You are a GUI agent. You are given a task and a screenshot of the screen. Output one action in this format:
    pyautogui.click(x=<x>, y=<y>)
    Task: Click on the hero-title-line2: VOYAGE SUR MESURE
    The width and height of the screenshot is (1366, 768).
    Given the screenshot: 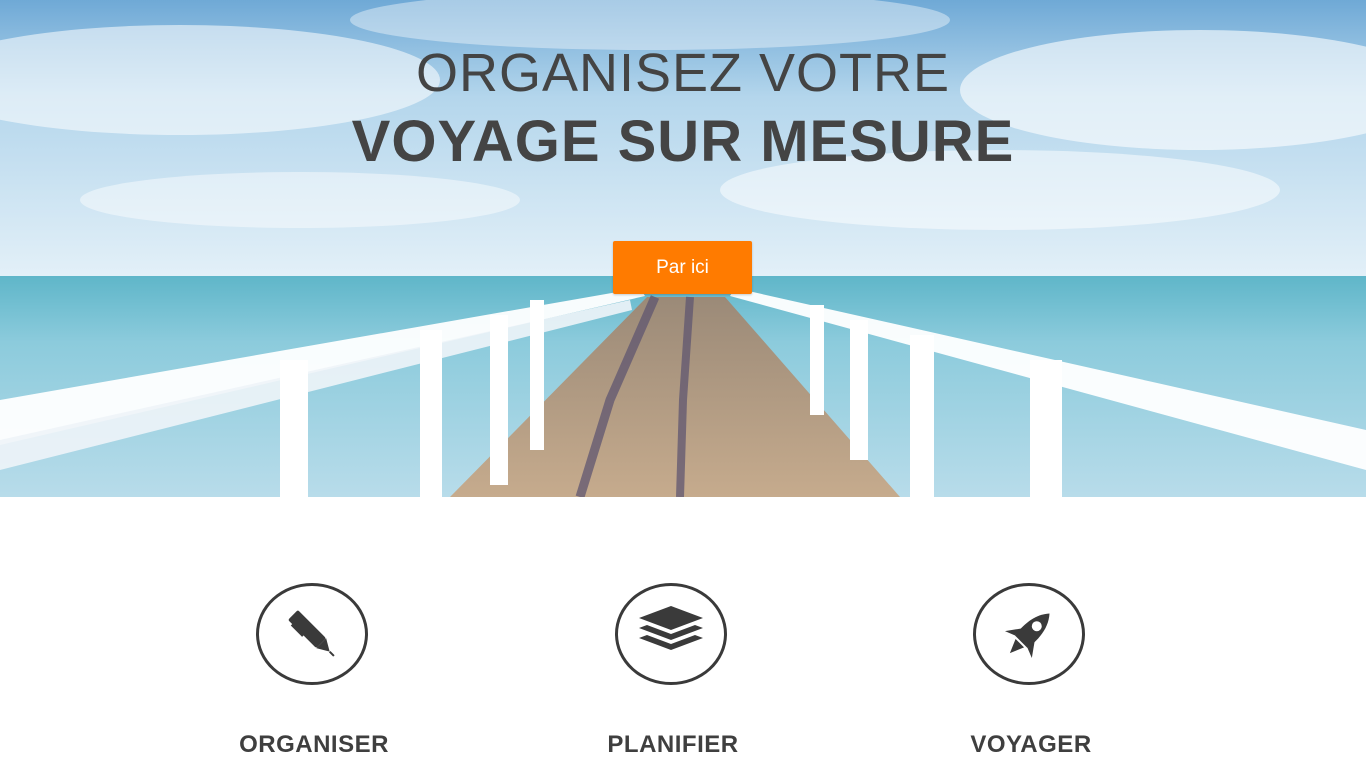 What is the action you would take?
    pyautogui.click(x=683, y=141)
    